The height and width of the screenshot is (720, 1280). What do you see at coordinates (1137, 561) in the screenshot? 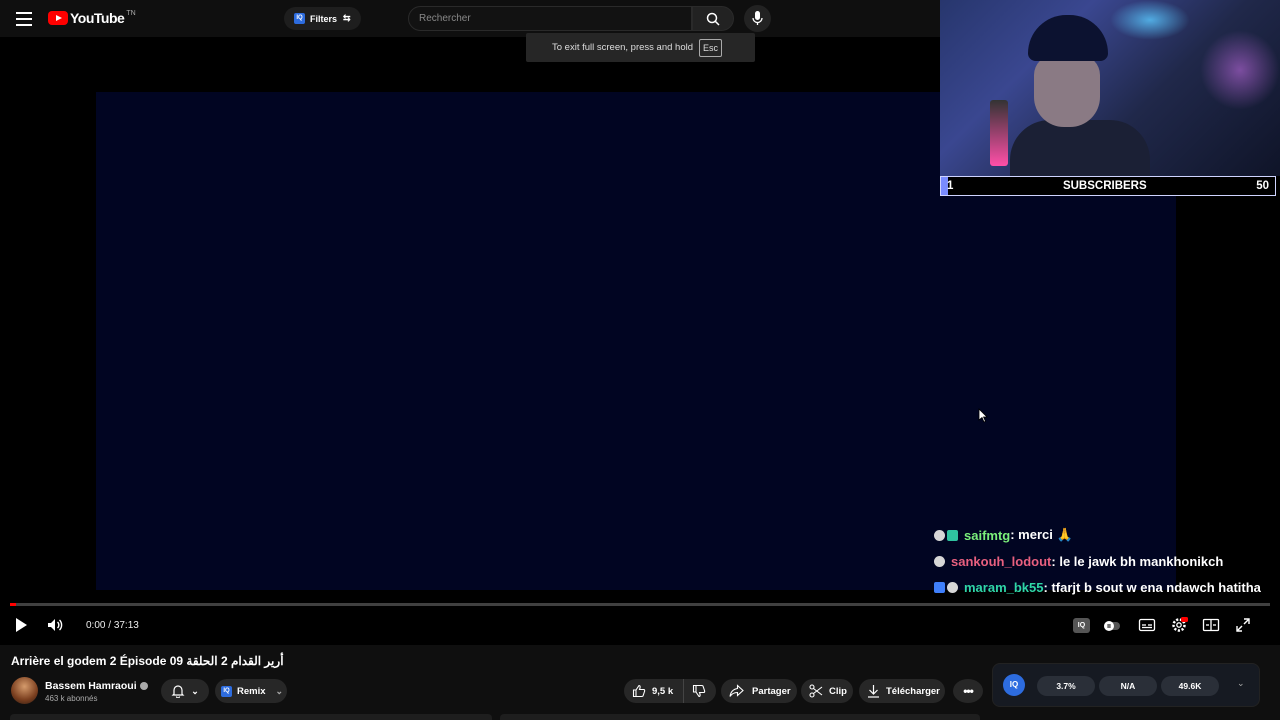
I see `chat-text: : le le jawk bh mankhonikch` at bounding box center [1137, 561].